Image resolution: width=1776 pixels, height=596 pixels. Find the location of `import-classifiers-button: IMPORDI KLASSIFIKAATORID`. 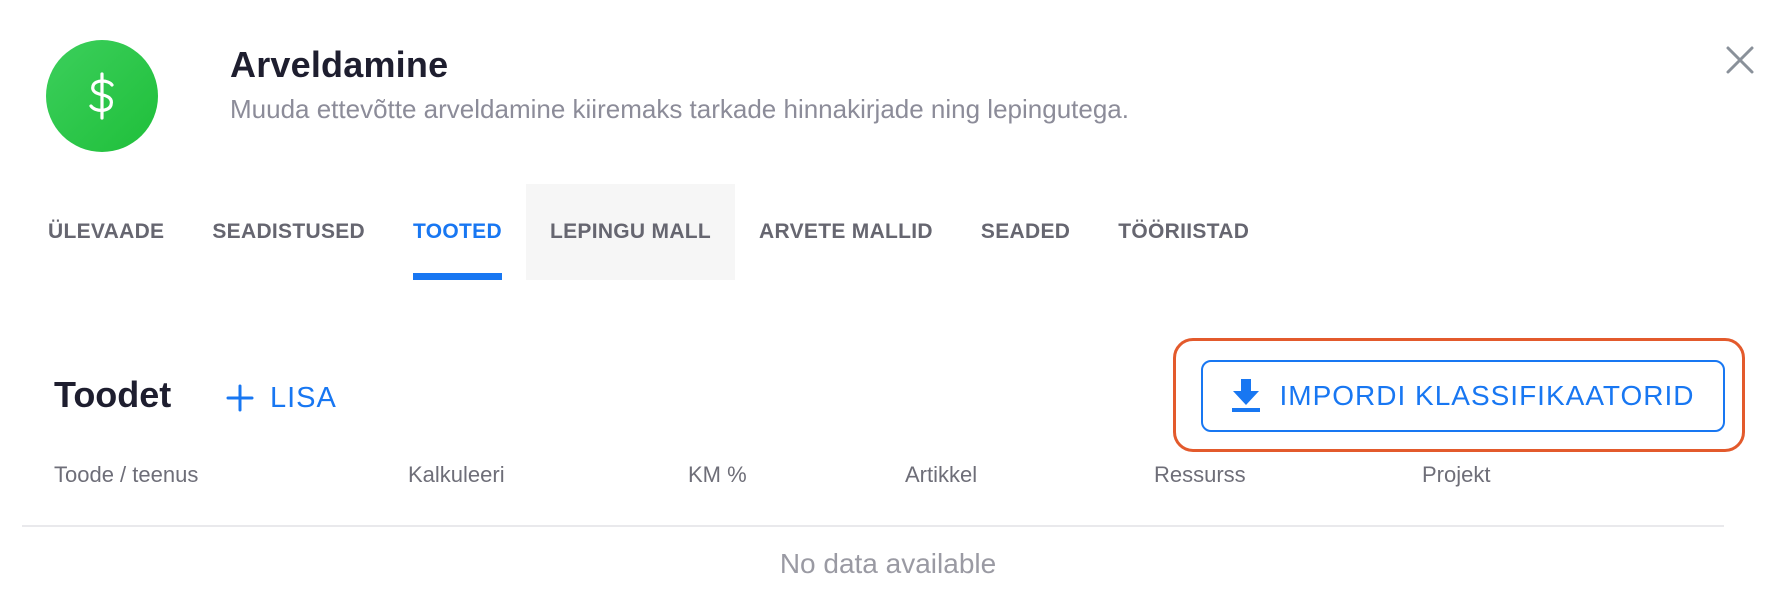

import-classifiers-button: IMPORDI KLASSIFIKAATORID is located at coordinates (1463, 396).